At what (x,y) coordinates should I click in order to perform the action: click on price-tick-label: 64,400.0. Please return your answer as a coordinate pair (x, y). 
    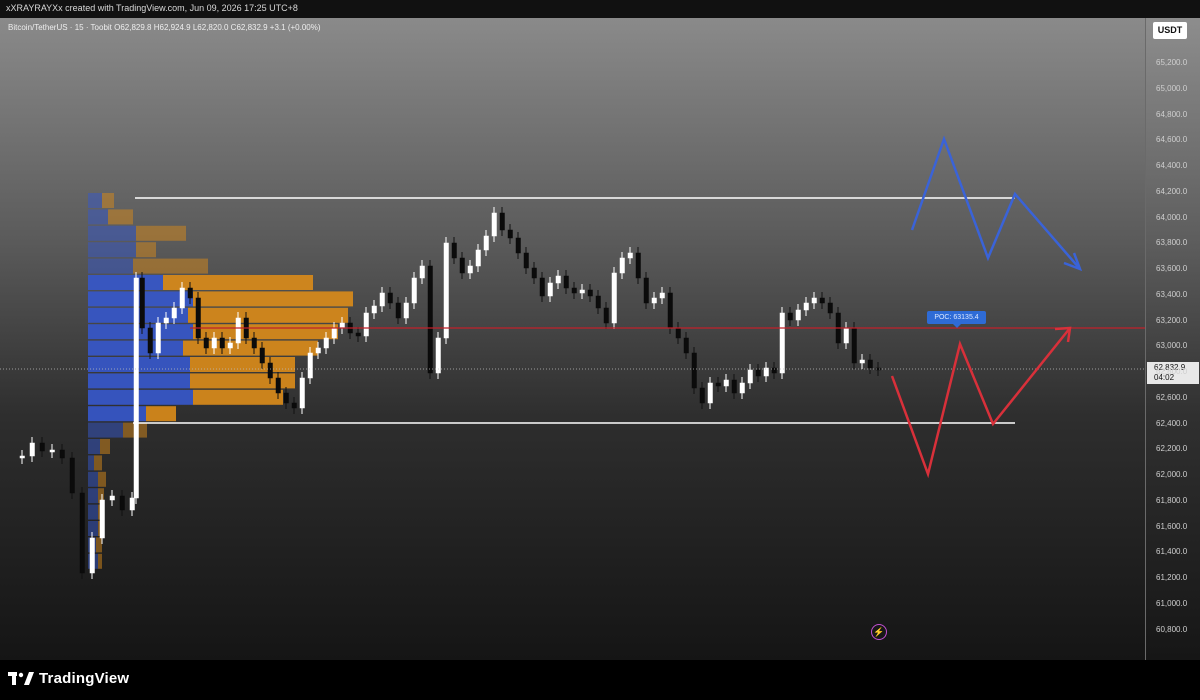
    Looking at the image, I should click on (1172, 165).